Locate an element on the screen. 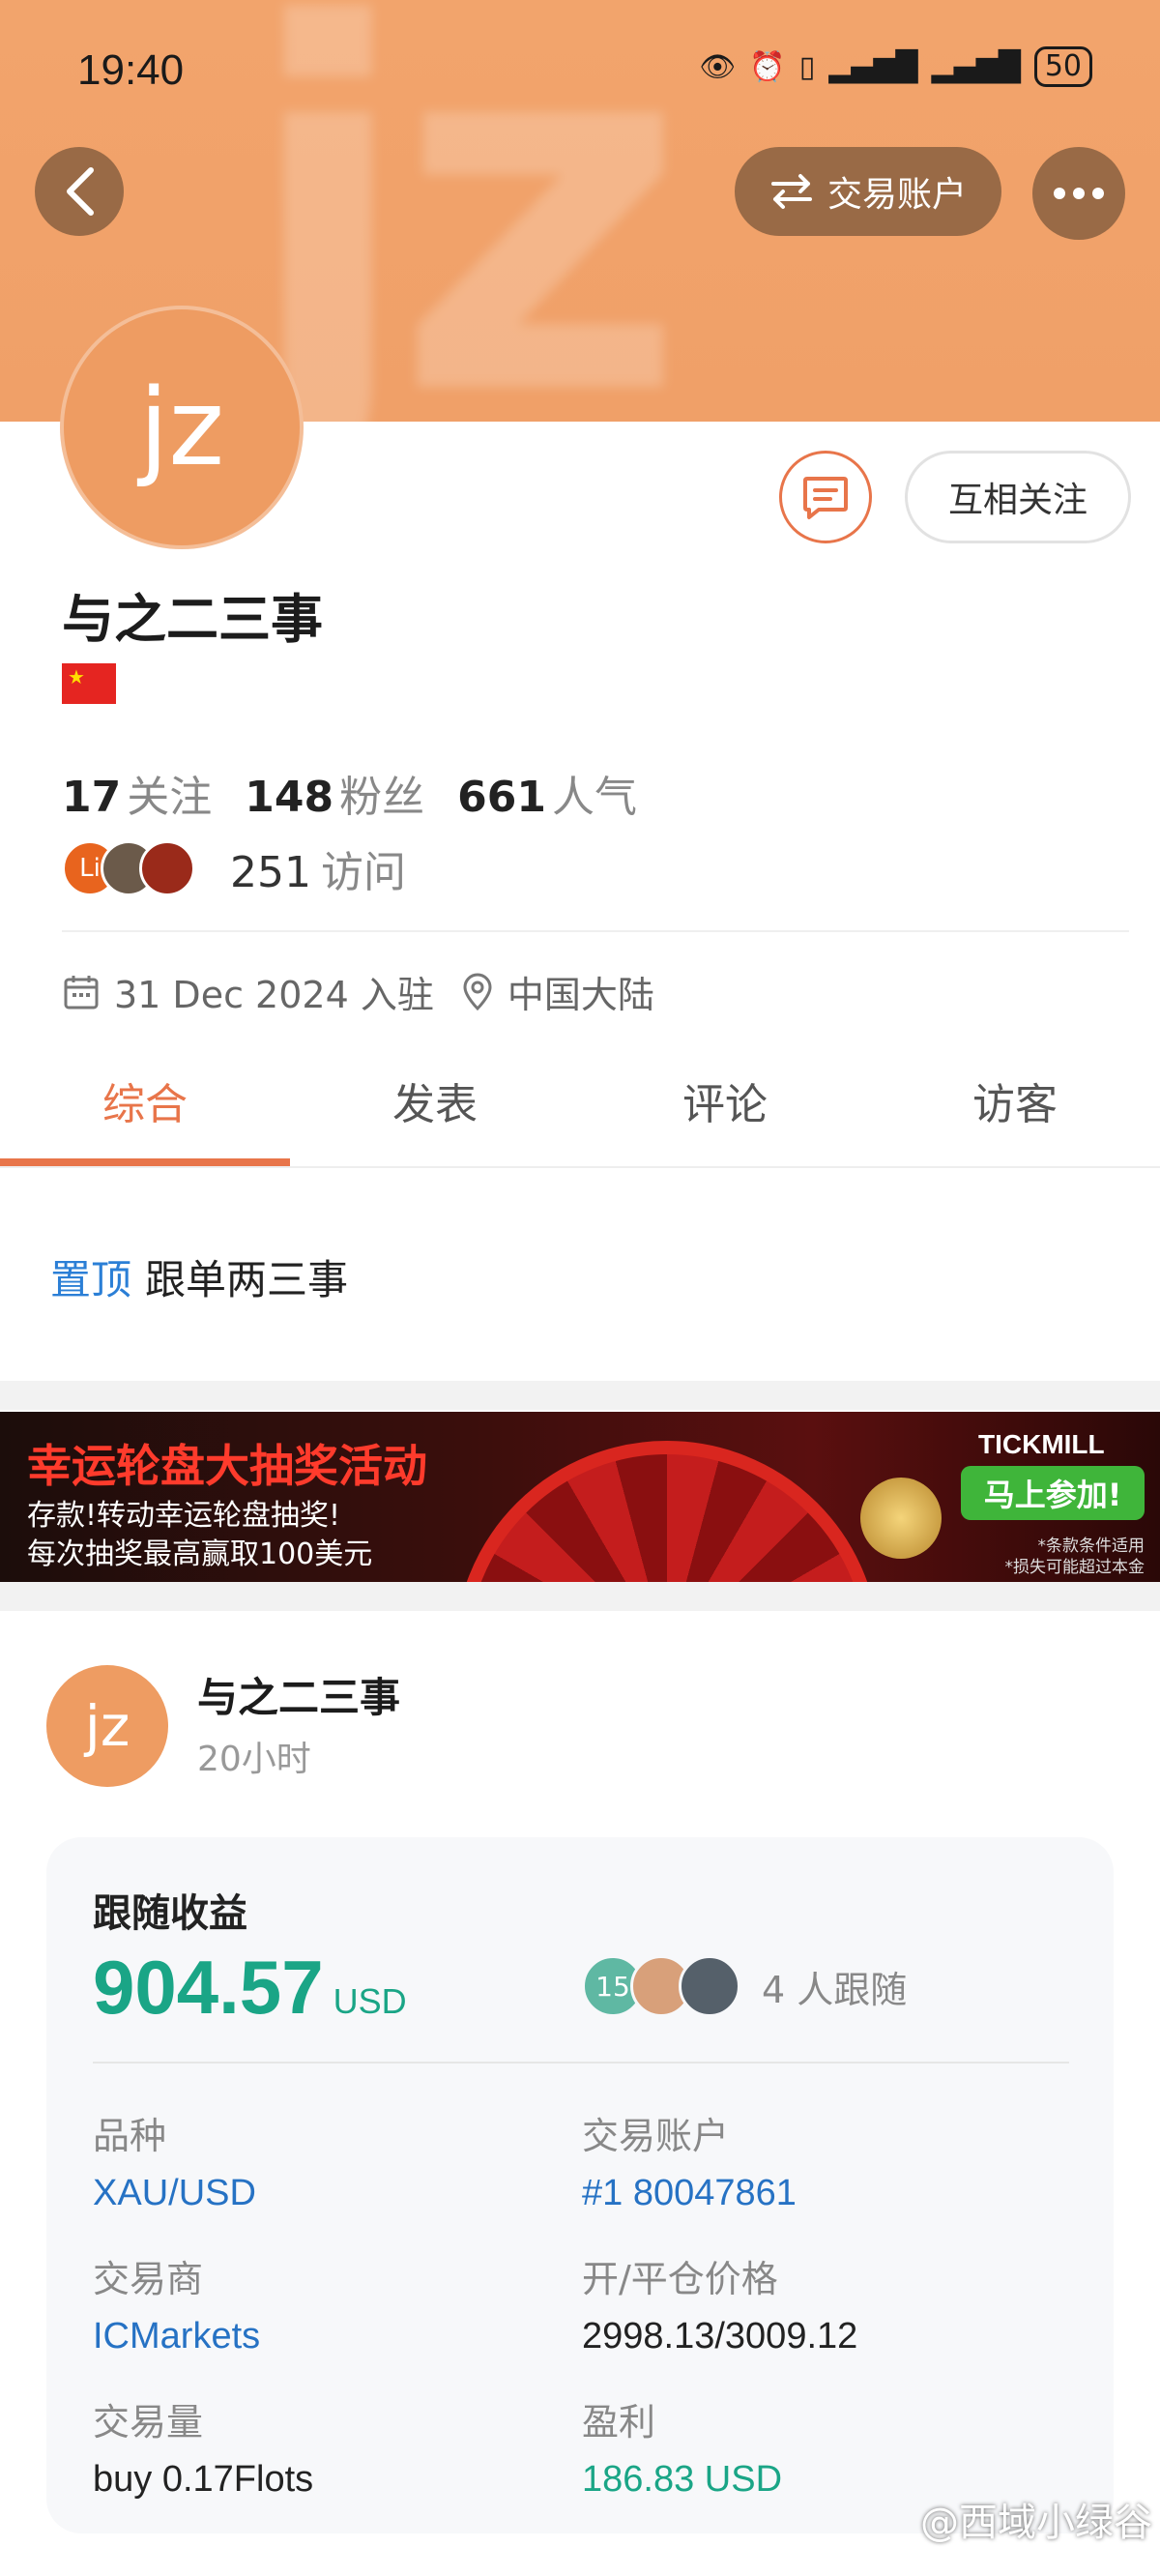  pinned-post: 置顶 跟单两三事 is located at coordinates (199, 1276).